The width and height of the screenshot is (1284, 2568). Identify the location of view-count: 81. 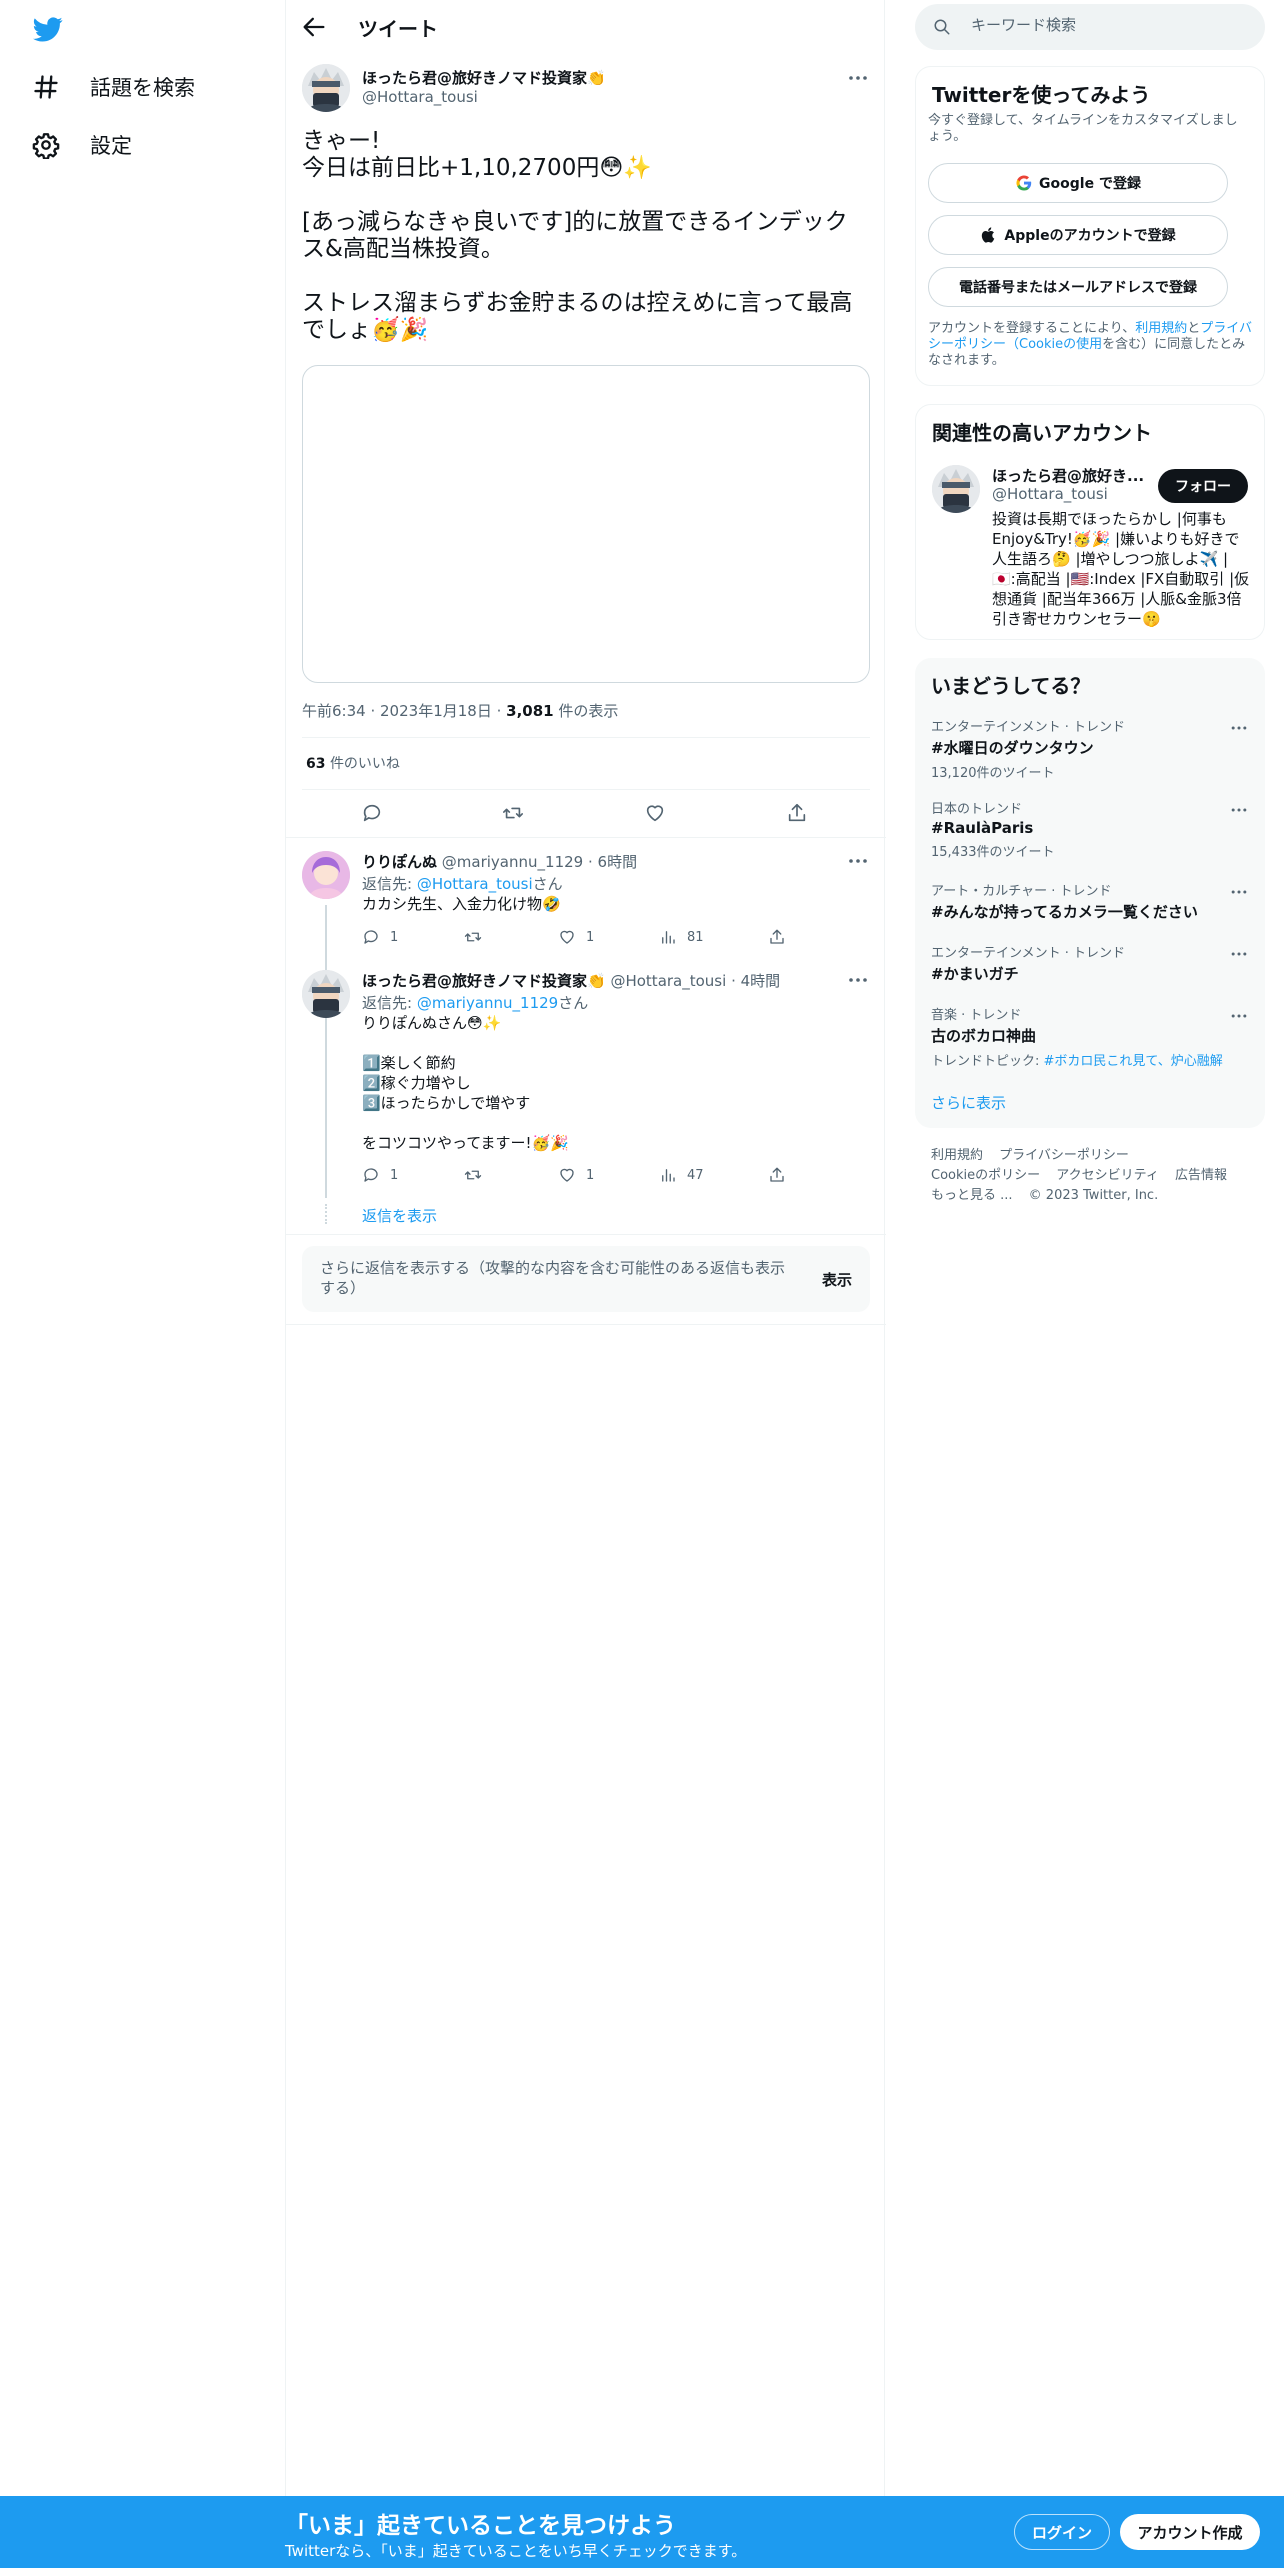
(695, 937).